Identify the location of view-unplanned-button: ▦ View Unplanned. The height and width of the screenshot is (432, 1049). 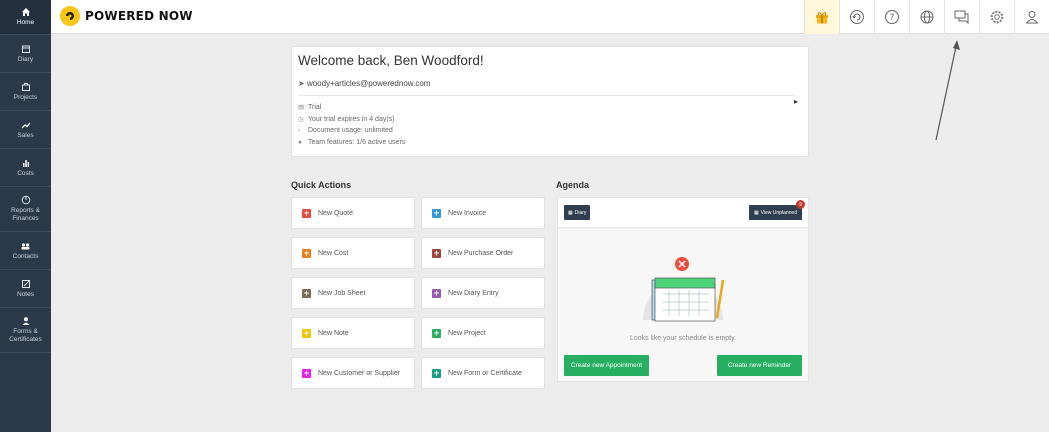
(775, 212).